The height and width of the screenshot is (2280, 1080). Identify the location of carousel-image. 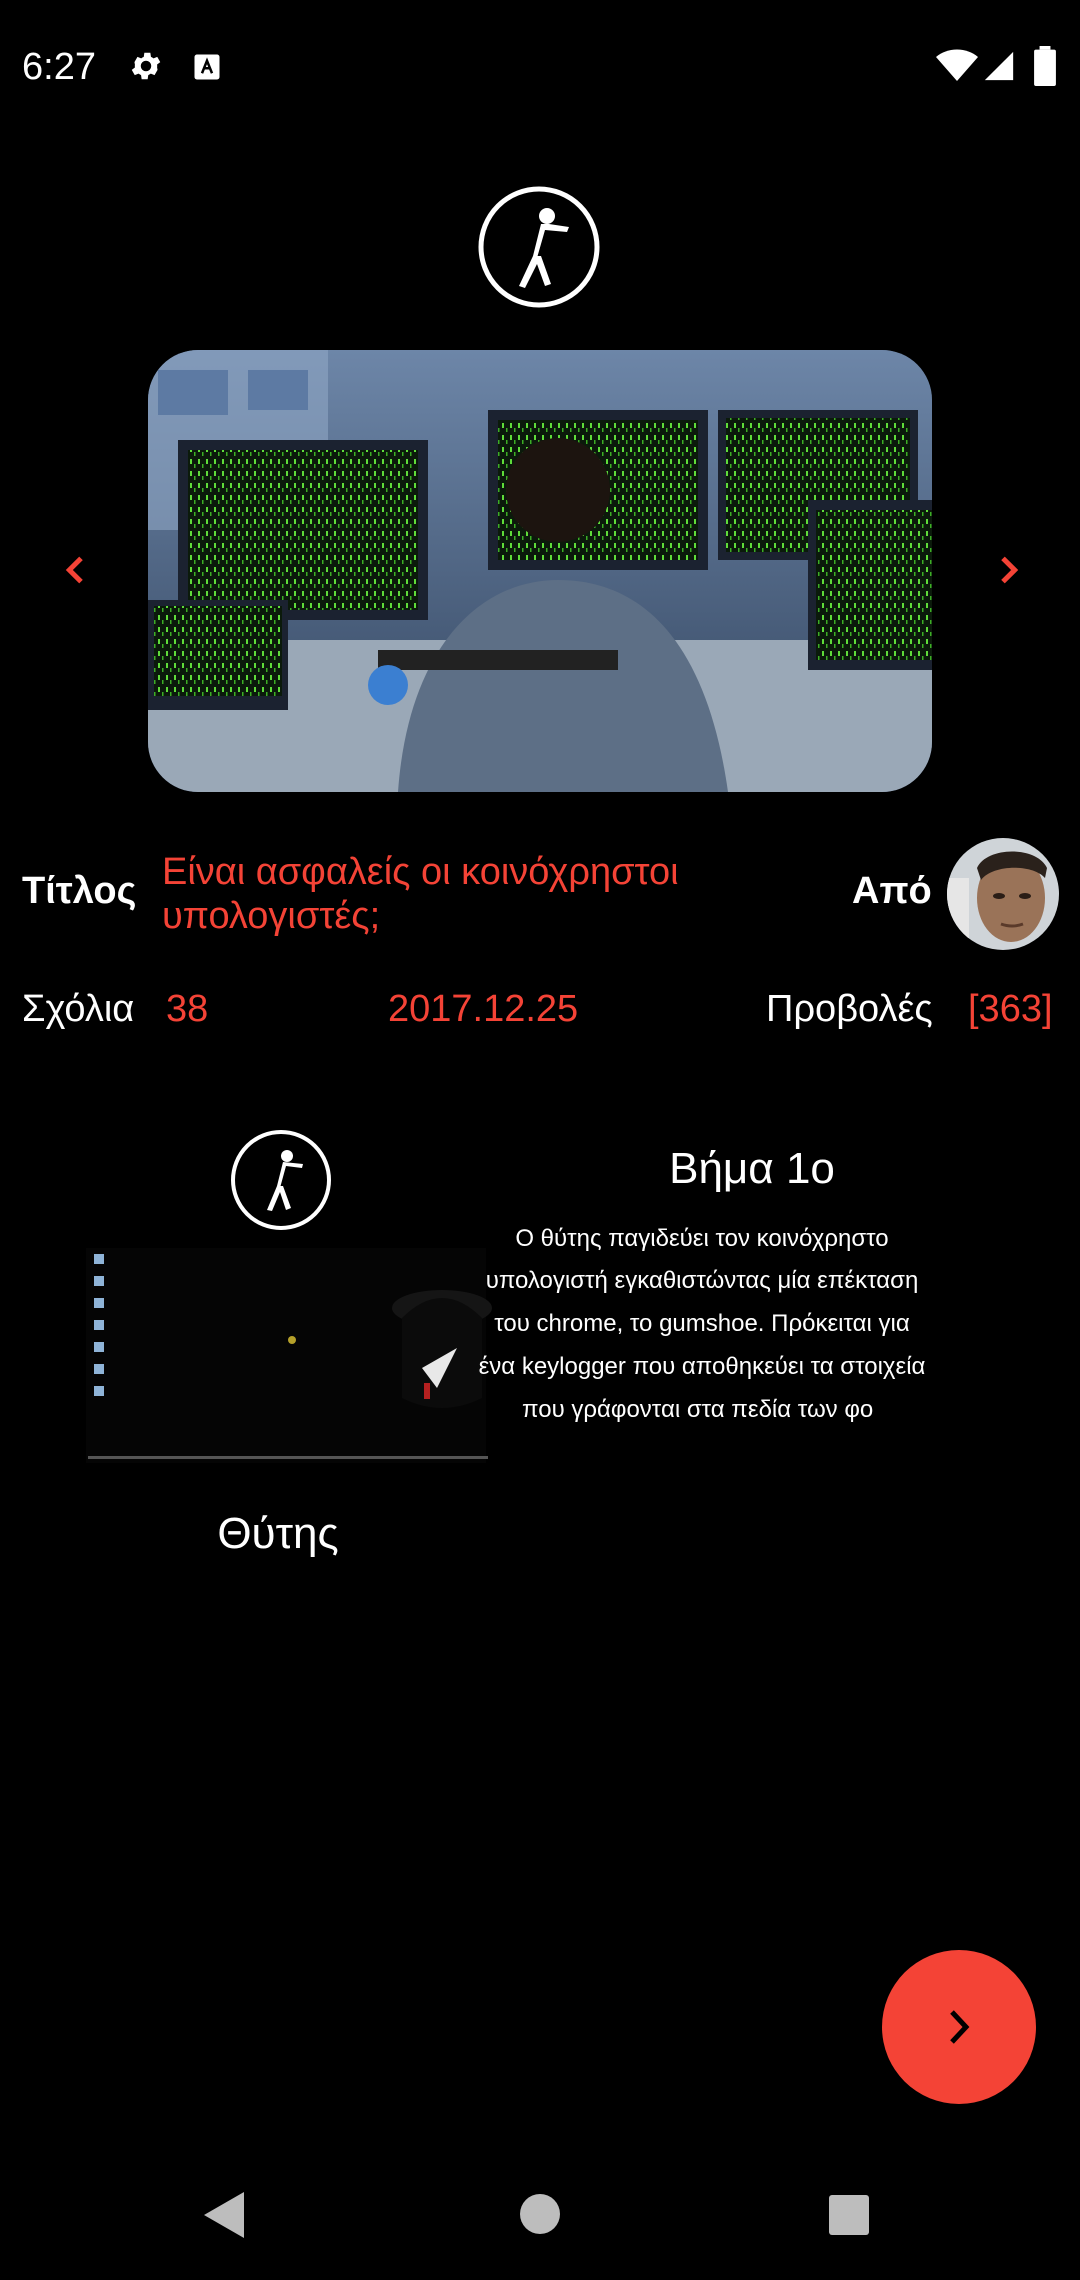
(540, 571).